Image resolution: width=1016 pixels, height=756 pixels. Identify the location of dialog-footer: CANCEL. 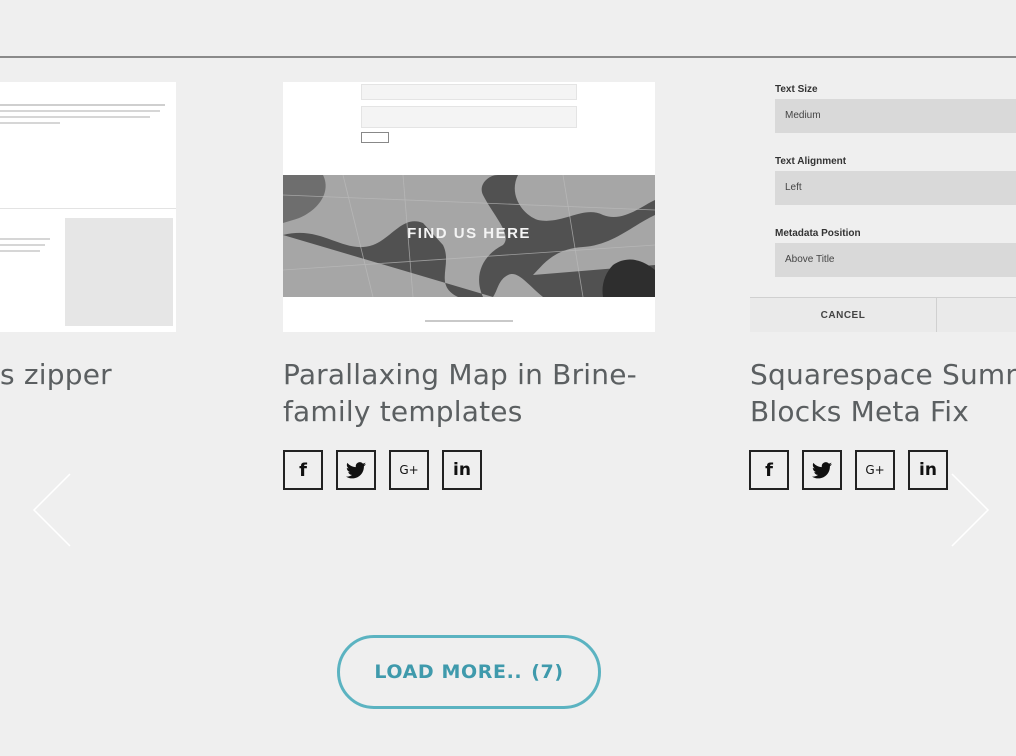
(883, 314).